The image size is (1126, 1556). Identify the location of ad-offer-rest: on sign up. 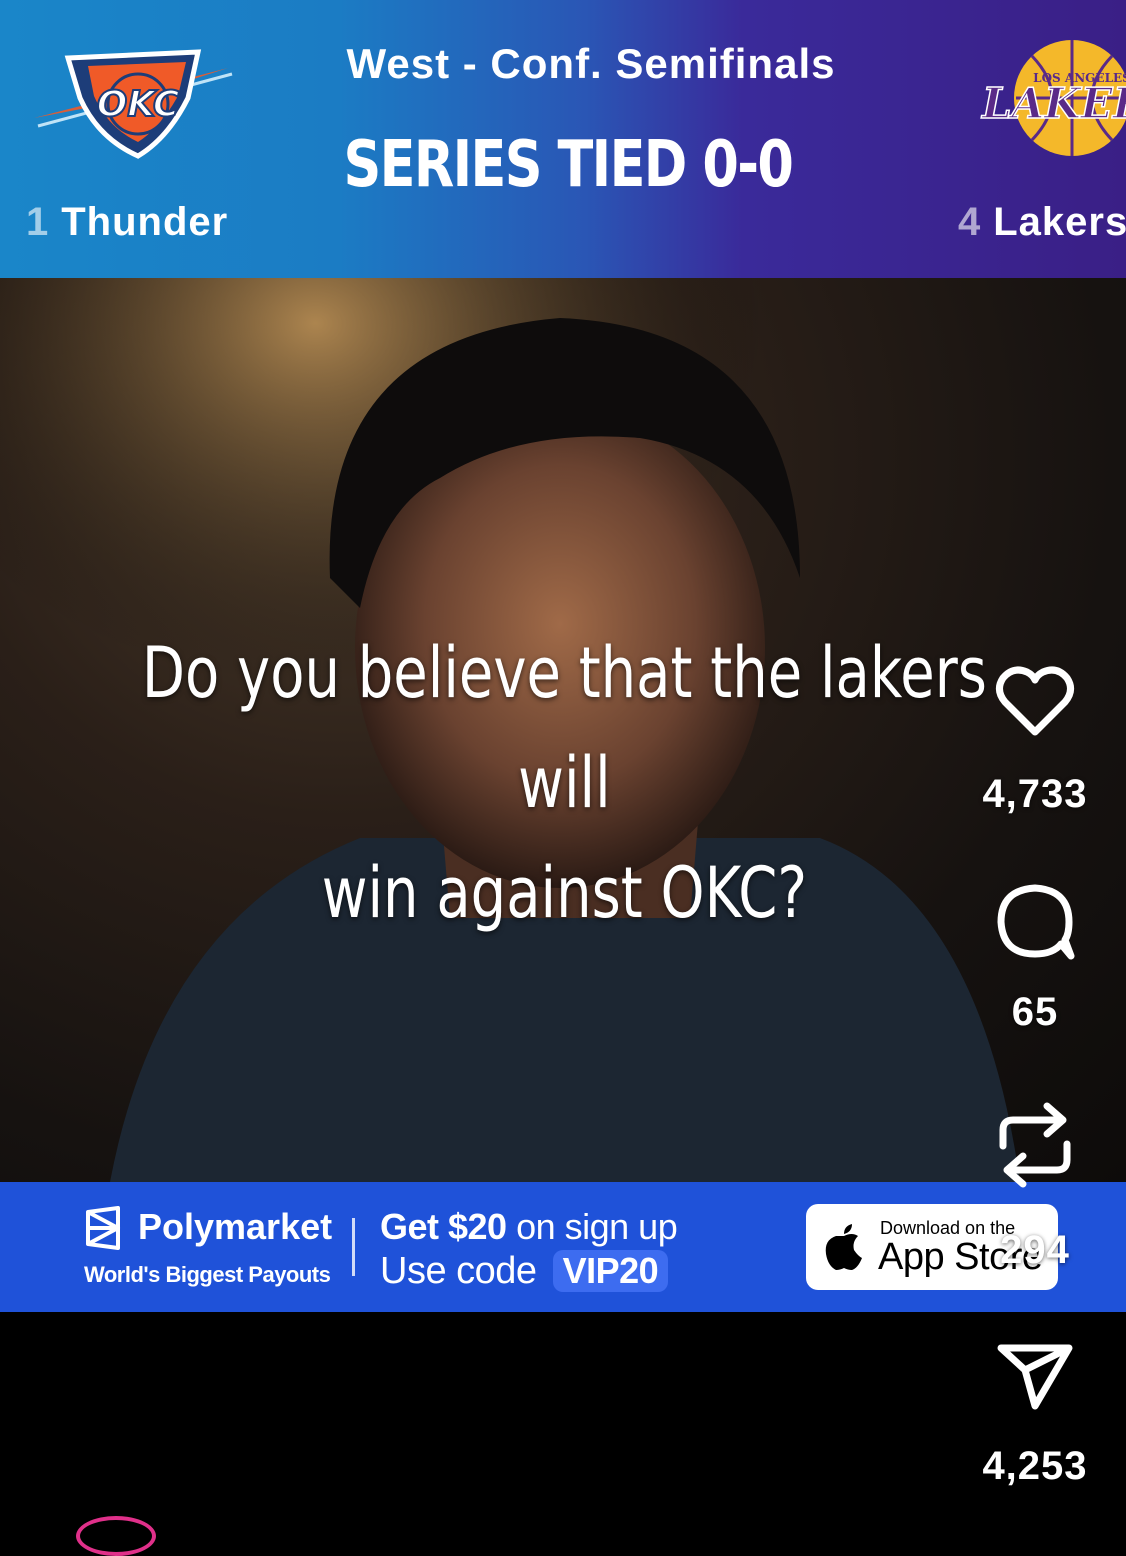
(592, 1226).